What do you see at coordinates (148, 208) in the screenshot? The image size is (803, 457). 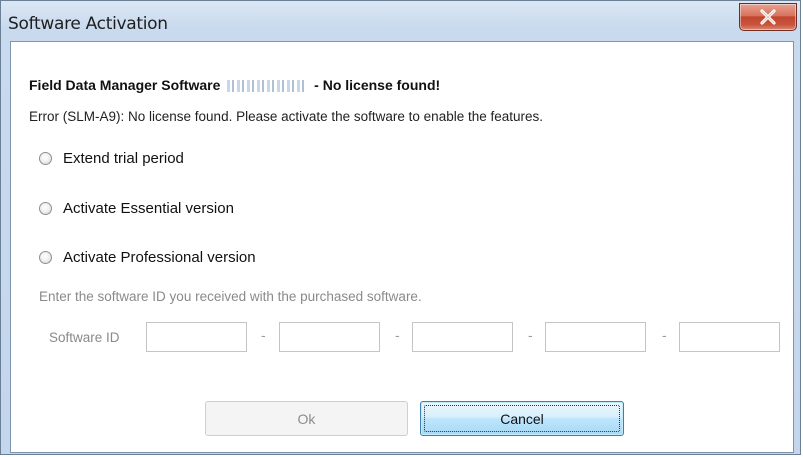 I see `radio-label: Activate Essential version` at bounding box center [148, 208].